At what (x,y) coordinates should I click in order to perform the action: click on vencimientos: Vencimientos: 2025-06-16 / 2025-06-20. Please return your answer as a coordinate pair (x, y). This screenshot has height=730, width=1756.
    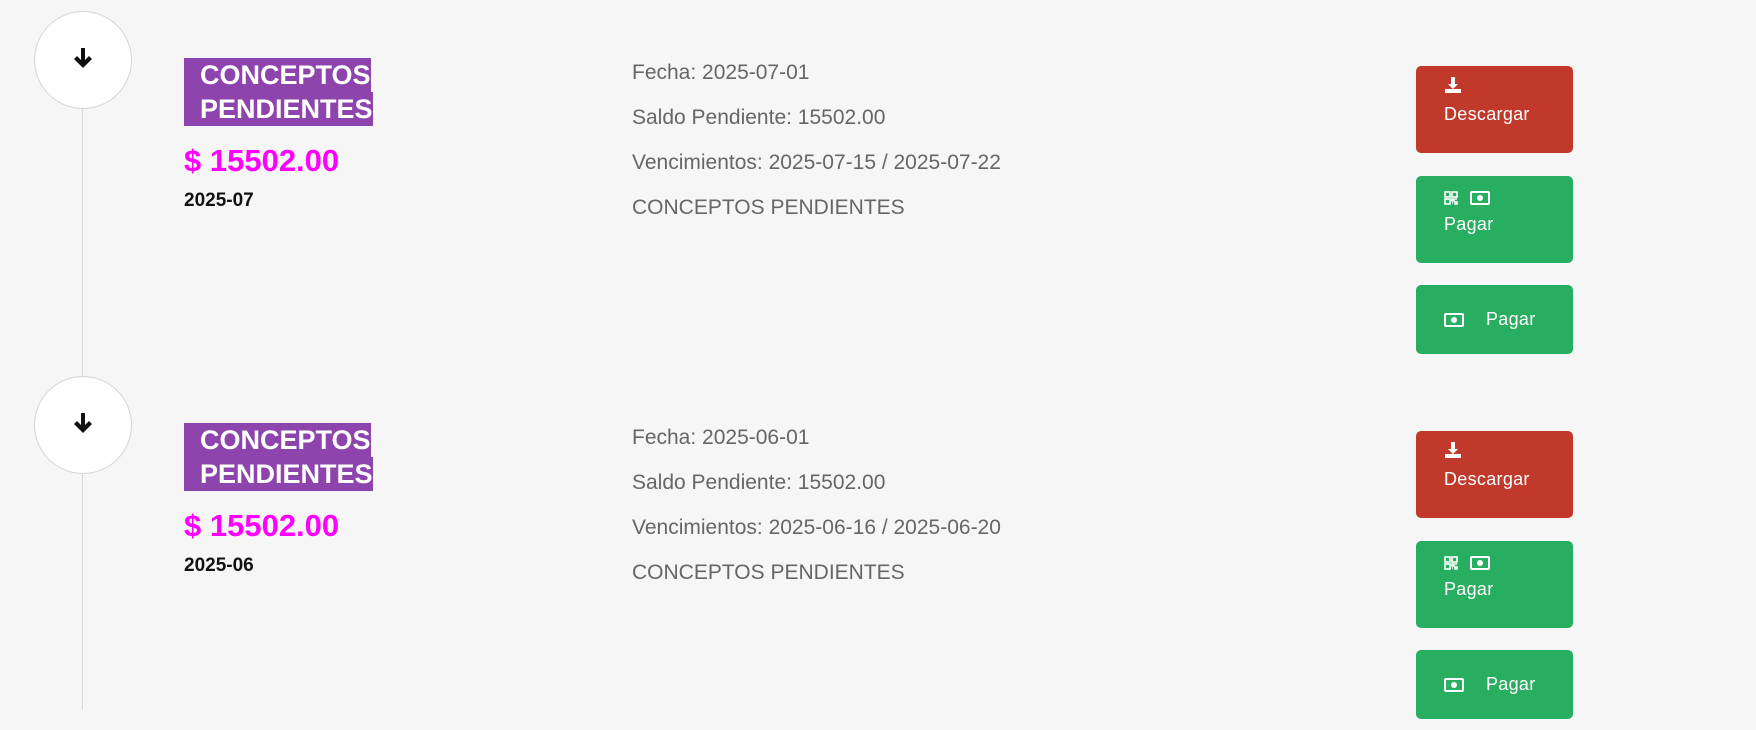
    Looking at the image, I should click on (816, 527).